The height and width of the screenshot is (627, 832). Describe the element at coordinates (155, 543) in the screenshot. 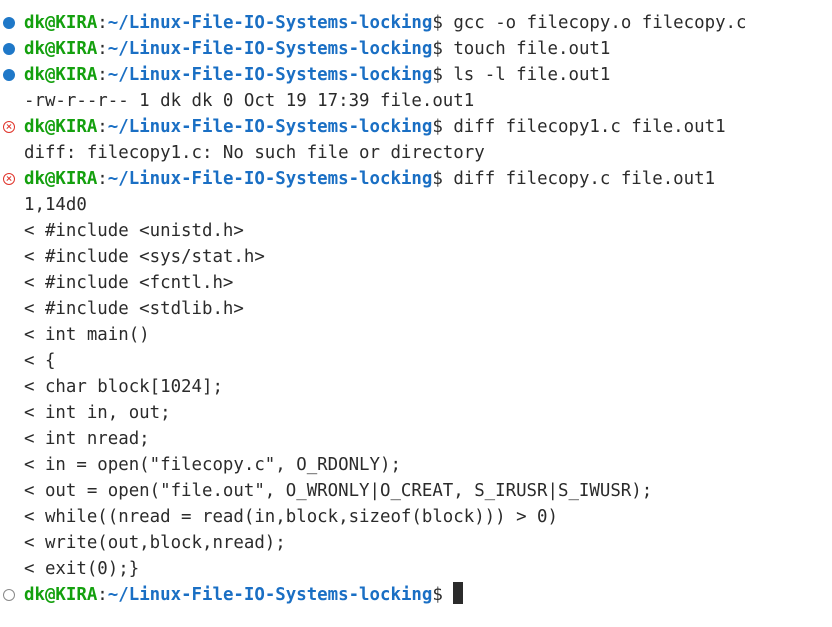

I see `output-line: < write(out,block,nread);` at that location.